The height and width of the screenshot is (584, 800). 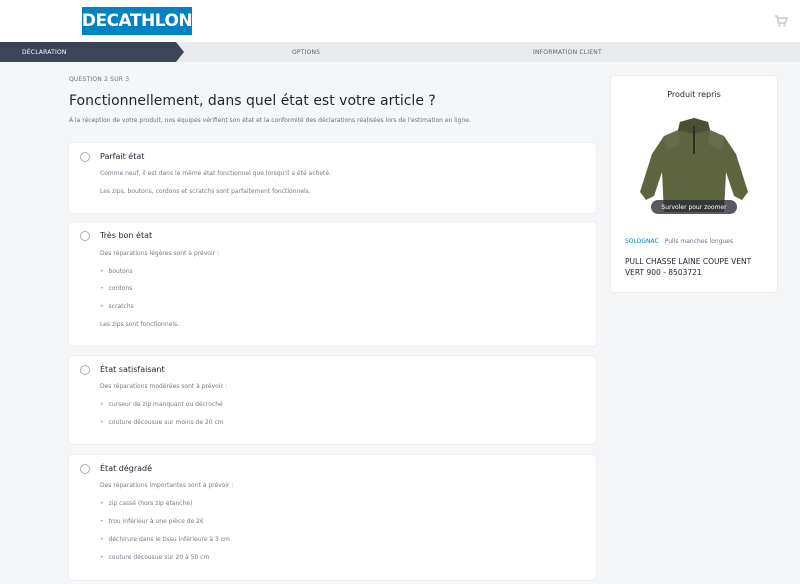 I want to click on option-title: État satisfaisant, so click(x=132, y=369).